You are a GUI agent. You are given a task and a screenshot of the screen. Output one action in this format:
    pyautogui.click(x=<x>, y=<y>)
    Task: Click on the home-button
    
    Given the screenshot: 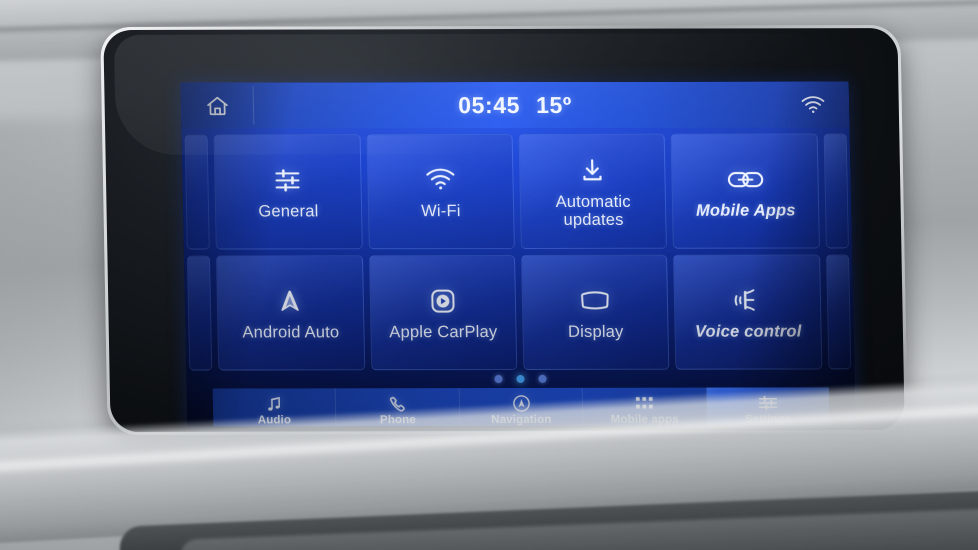 What is the action you would take?
    pyautogui.click(x=217, y=105)
    